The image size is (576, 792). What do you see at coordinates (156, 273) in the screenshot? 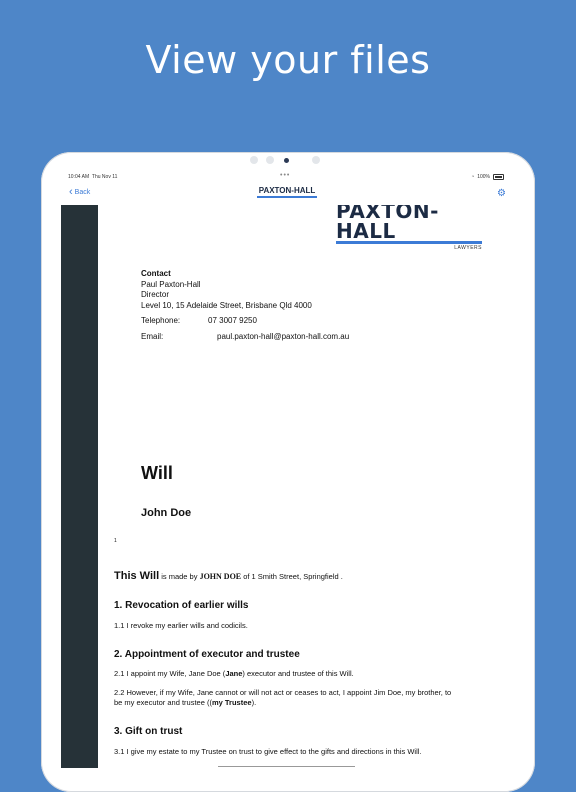
I see `contact-heading: Contact` at bounding box center [156, 273].